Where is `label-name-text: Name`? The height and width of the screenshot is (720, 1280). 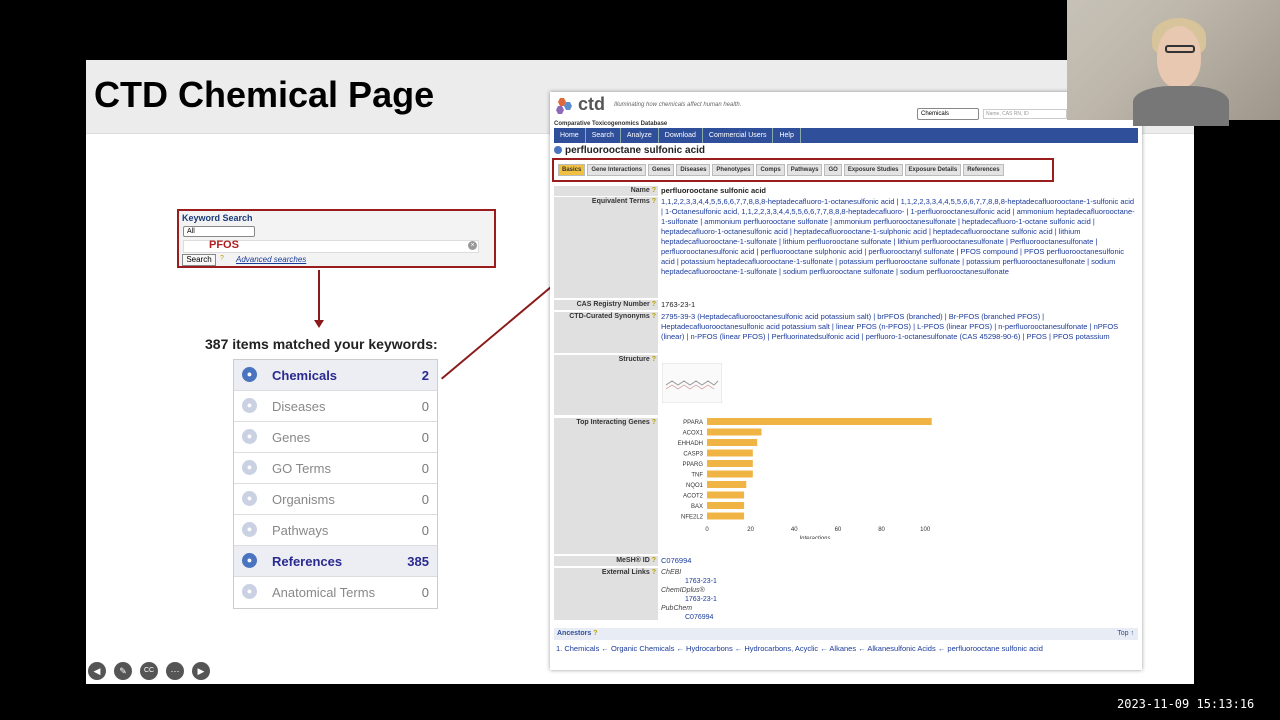 label-name-text: Name is located at coordinates (640, 190).